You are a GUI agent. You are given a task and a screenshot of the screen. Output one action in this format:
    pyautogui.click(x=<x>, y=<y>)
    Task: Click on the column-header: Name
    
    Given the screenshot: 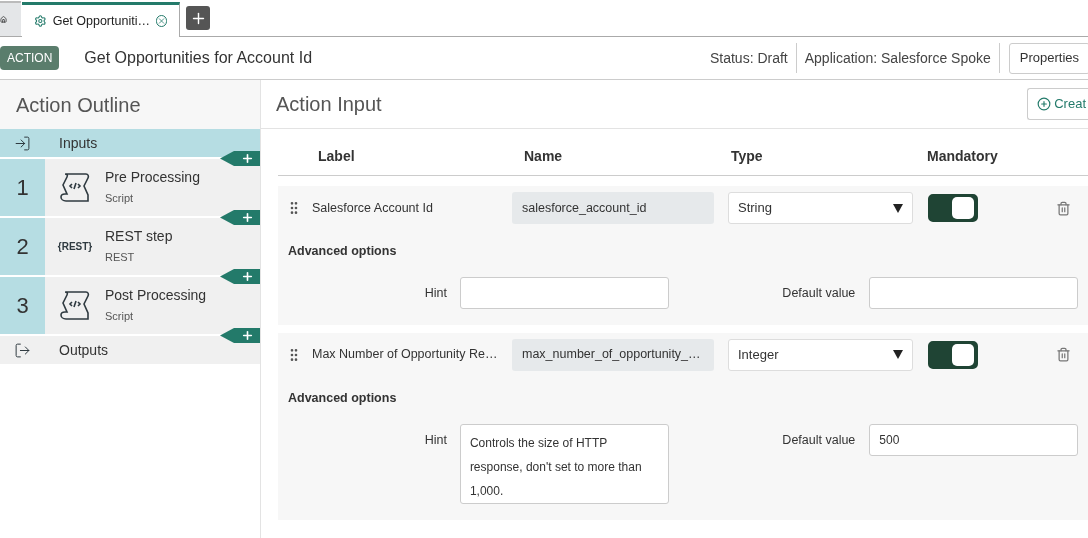 What is the action you would take?
    pyautogui.click(x=544, y=156)
    